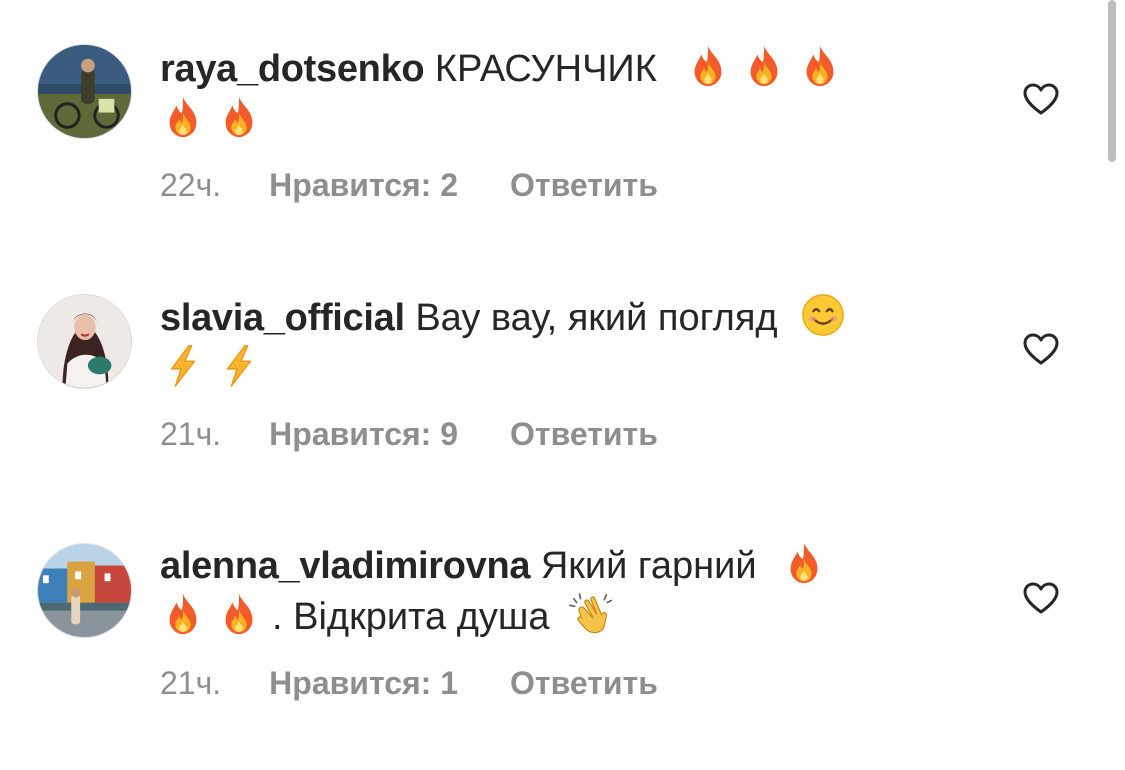 The height and width of the screenshot is (770, 1125). Describe the element at coordinates (292, 69) in the screenshot. I see `comment-username: raya_dotsenko` at that location.